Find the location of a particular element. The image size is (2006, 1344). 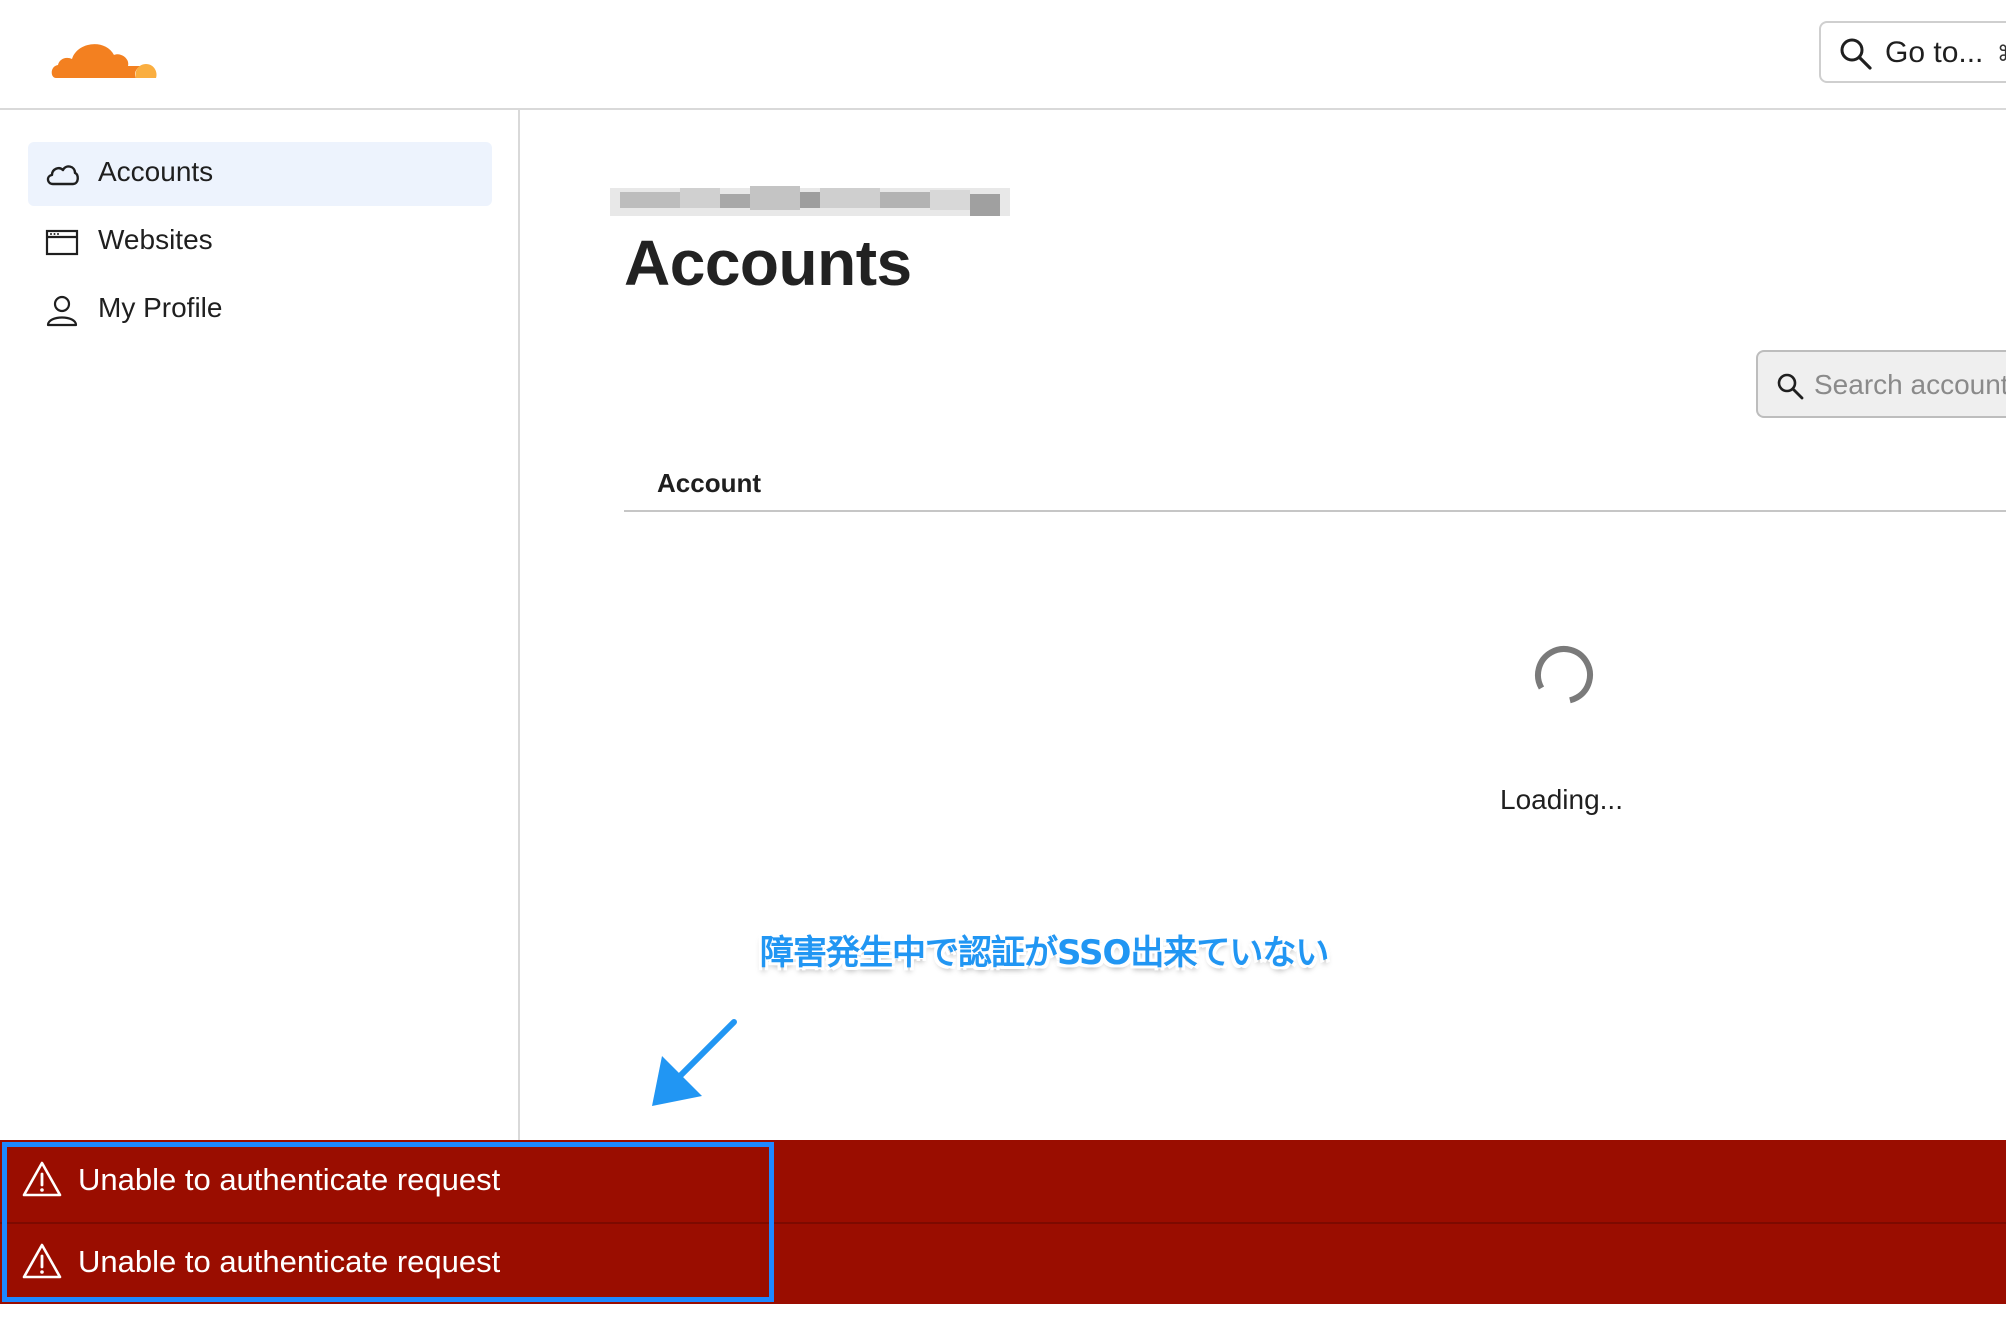

annotation-text: 障害発生中で認証がSSO出来ていない is located at coordinates (1044, 953).